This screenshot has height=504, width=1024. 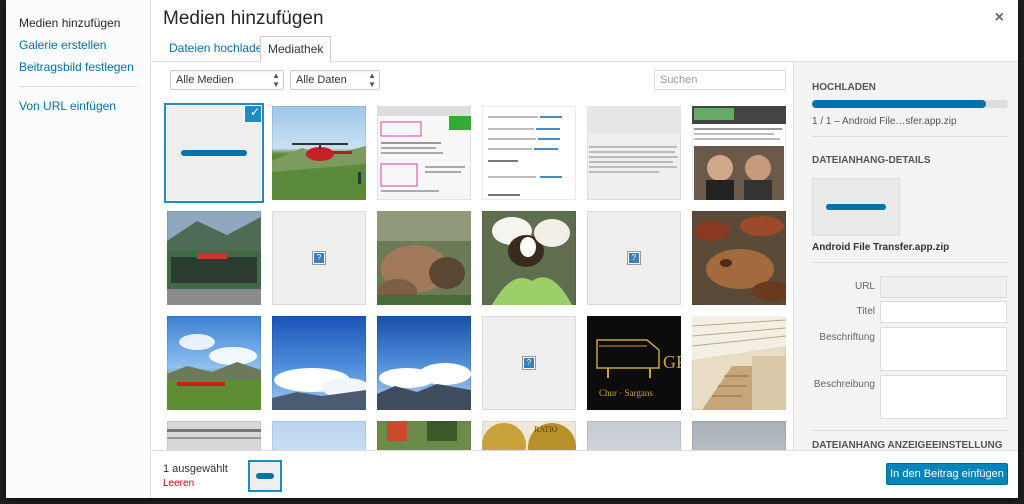 I want to click on coins-image, so click(x=529, y=436).